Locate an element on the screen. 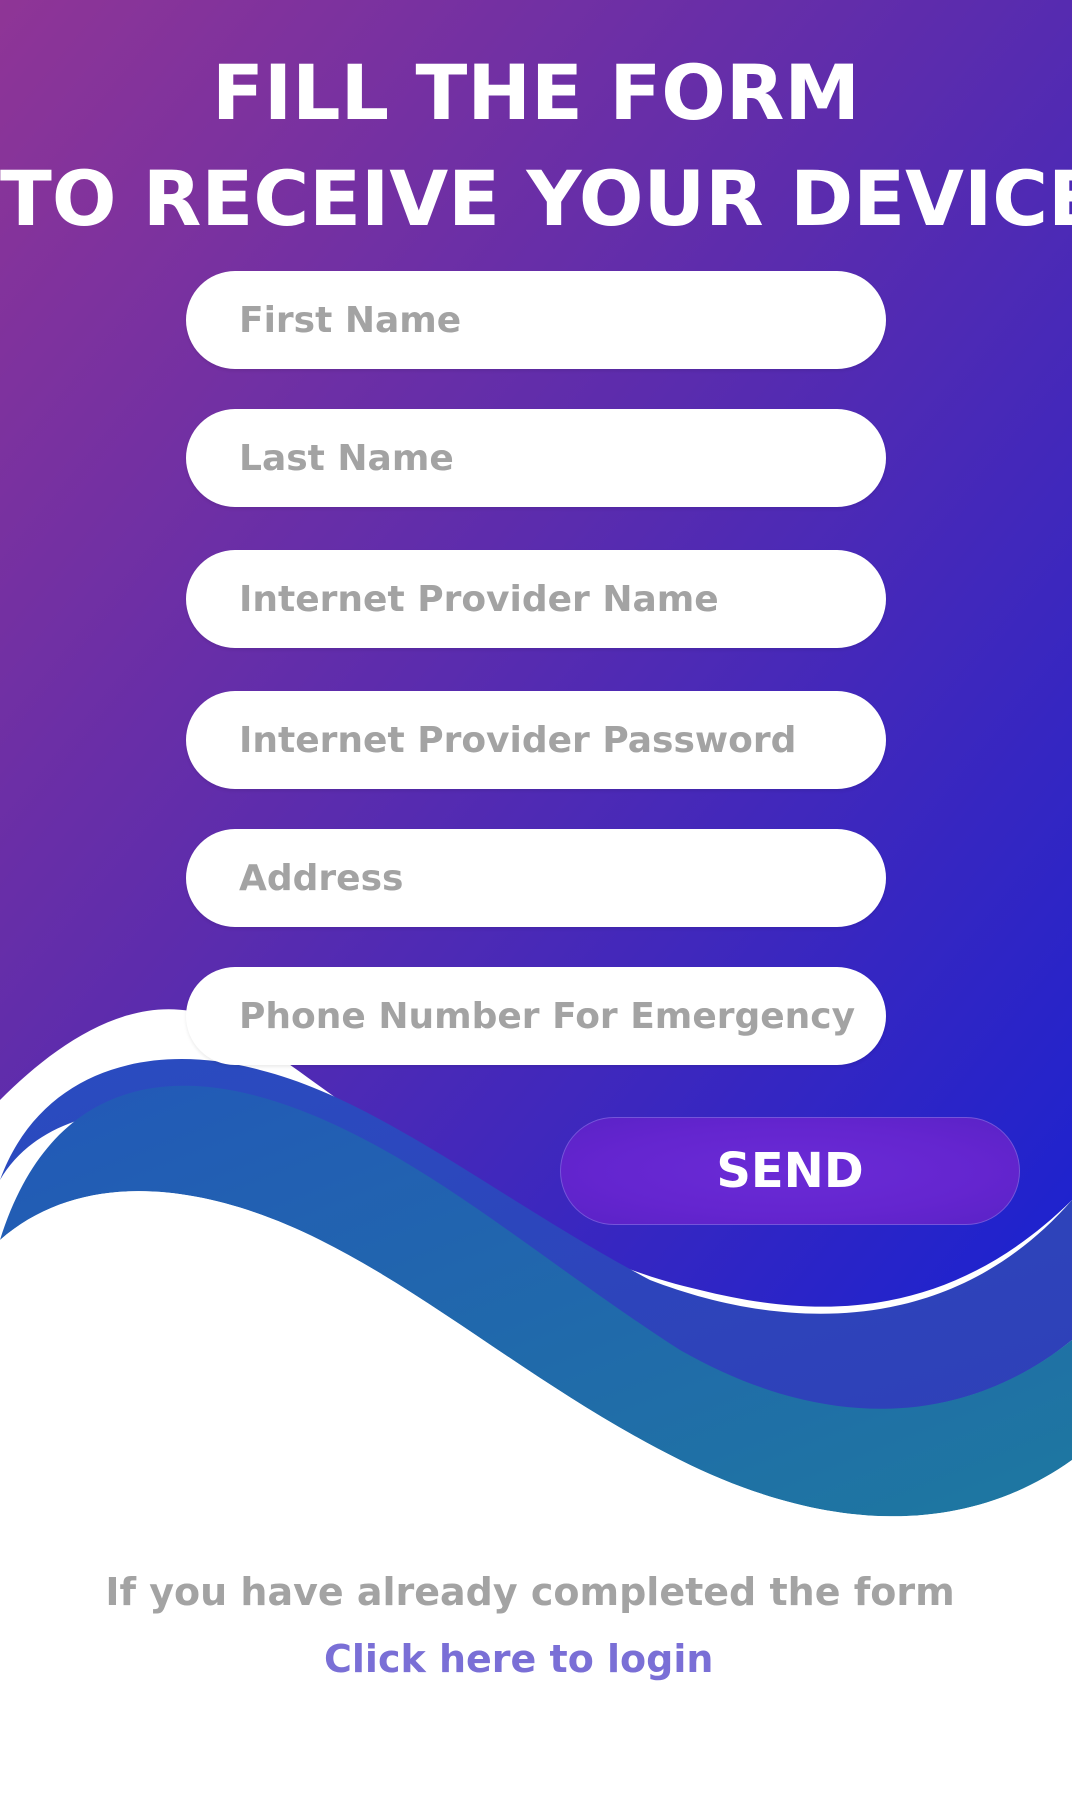 This screenshot has height=1808, width=1072. internet-provider-password-input is located at coordinates (536, 740).